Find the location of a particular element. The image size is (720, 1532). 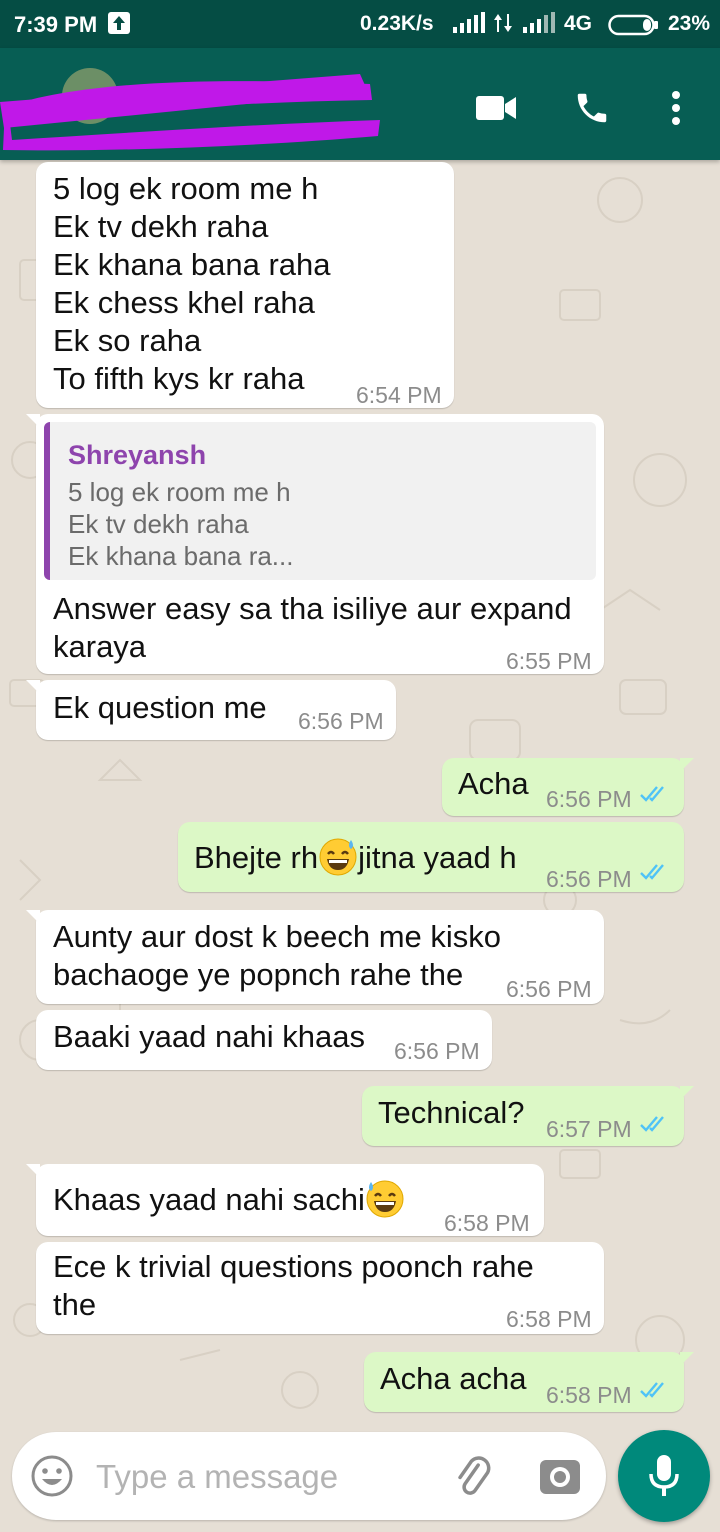

message-bubble-outgoing: Acha acha 6:58 PM is located at coordinates (529, 1382).